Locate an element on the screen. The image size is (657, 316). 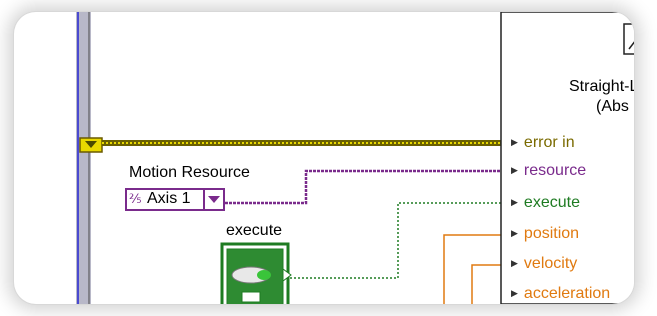
execute-led-icon is located at coordinates (264, 275).